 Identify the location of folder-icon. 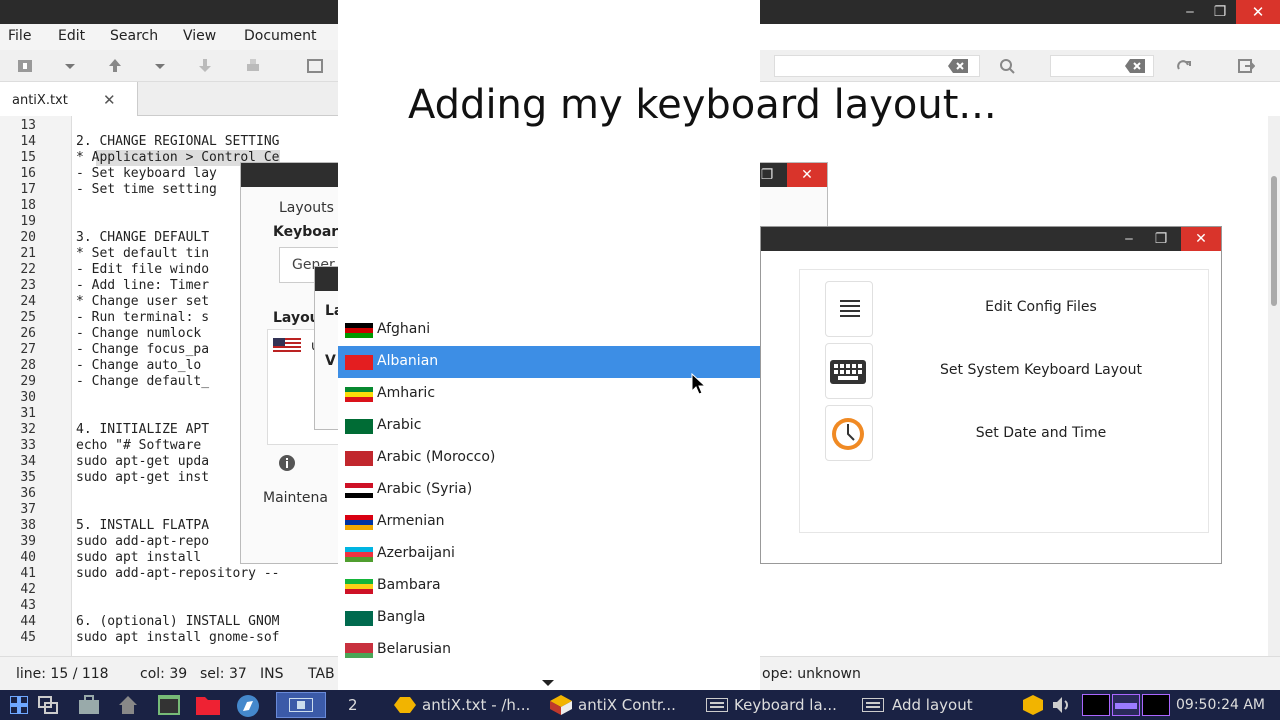
(208, 705).